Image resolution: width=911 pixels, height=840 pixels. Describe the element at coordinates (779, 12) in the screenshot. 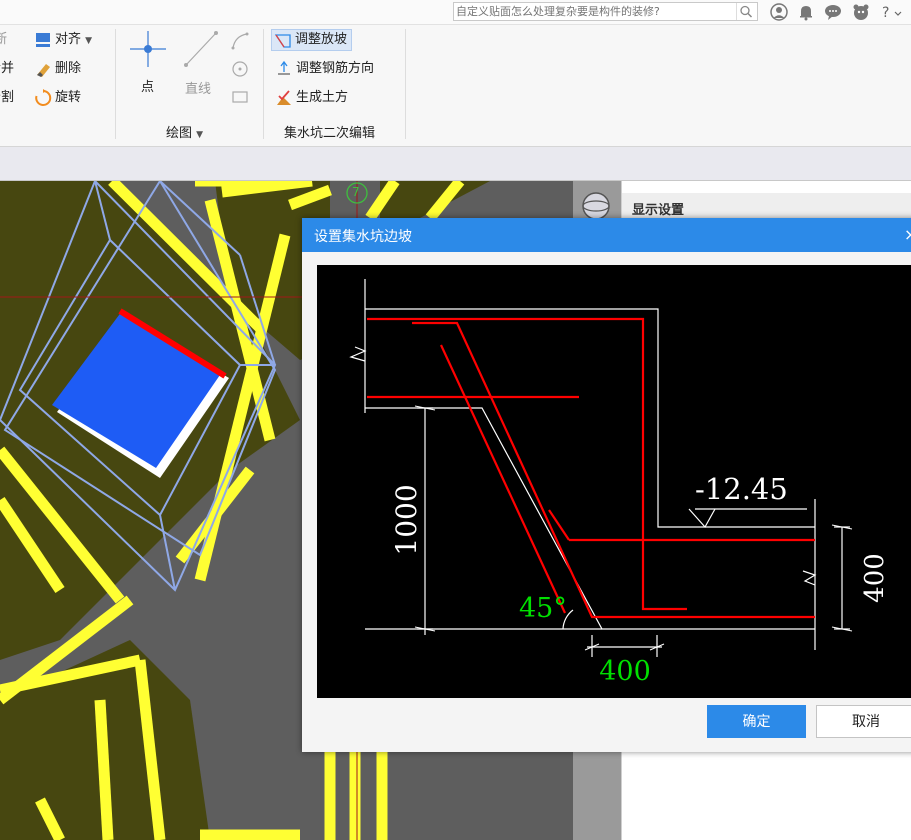

I see `user-icon` at that location.